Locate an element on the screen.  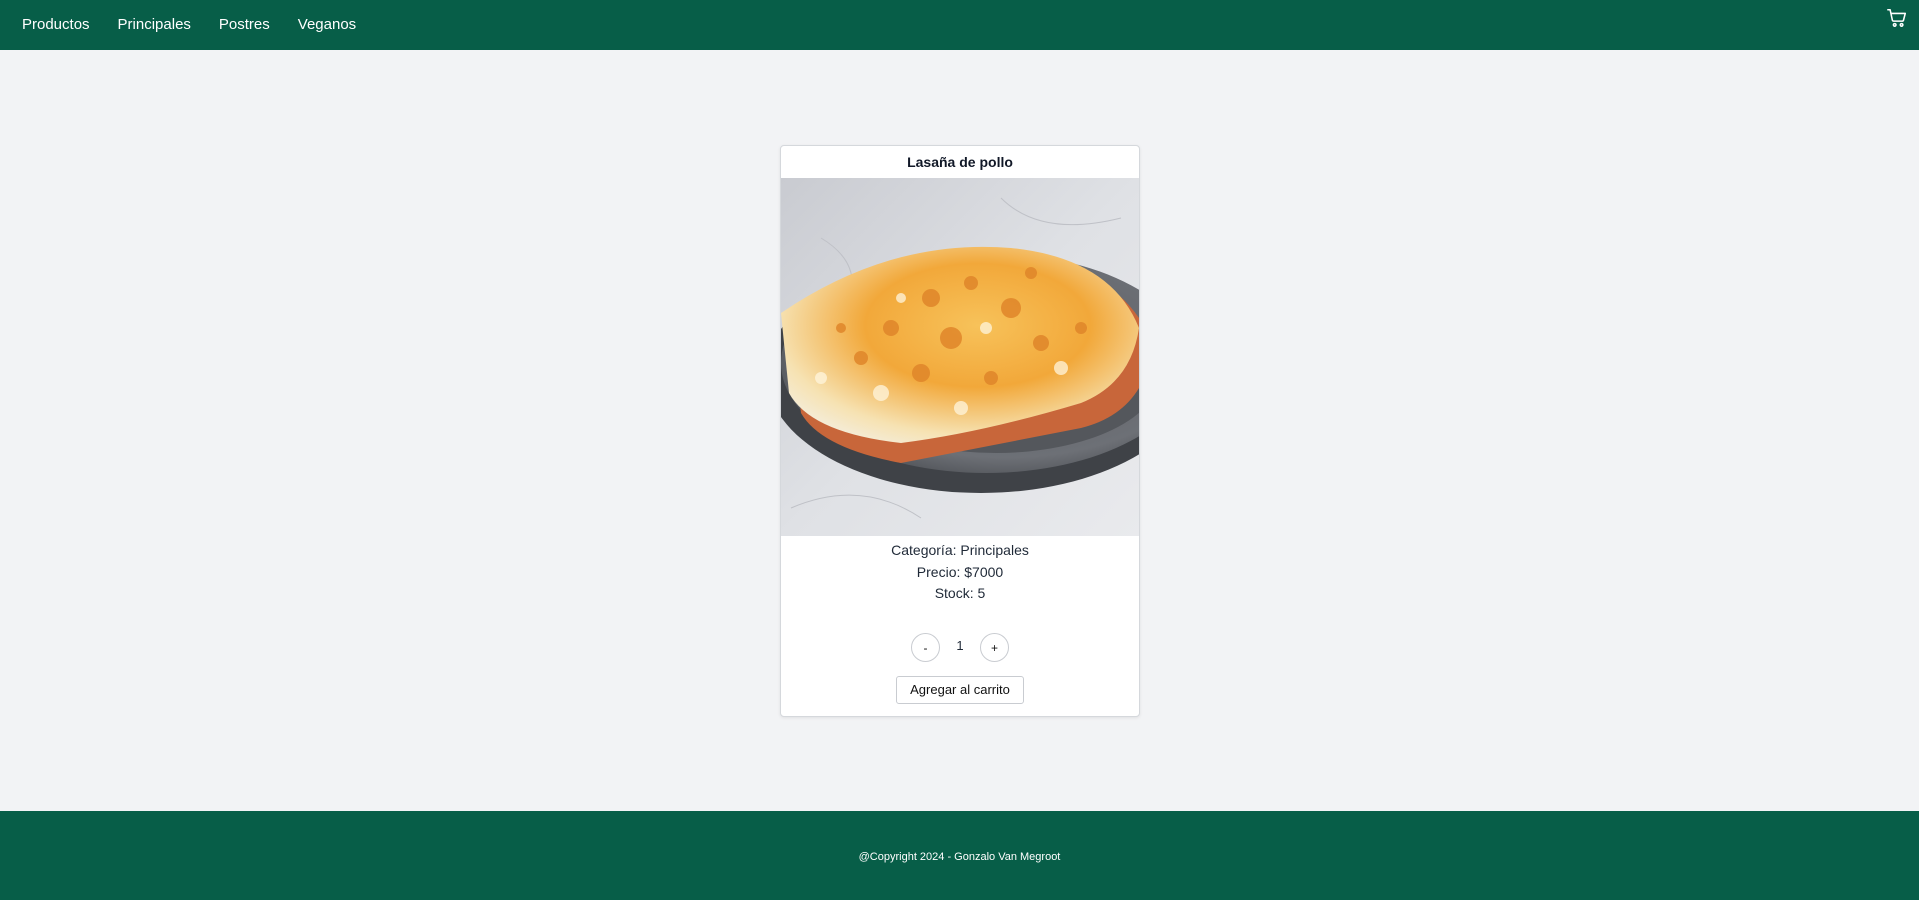
top-navbar: Productos Principales Postres Veganos is located at coordinates (959, 25).